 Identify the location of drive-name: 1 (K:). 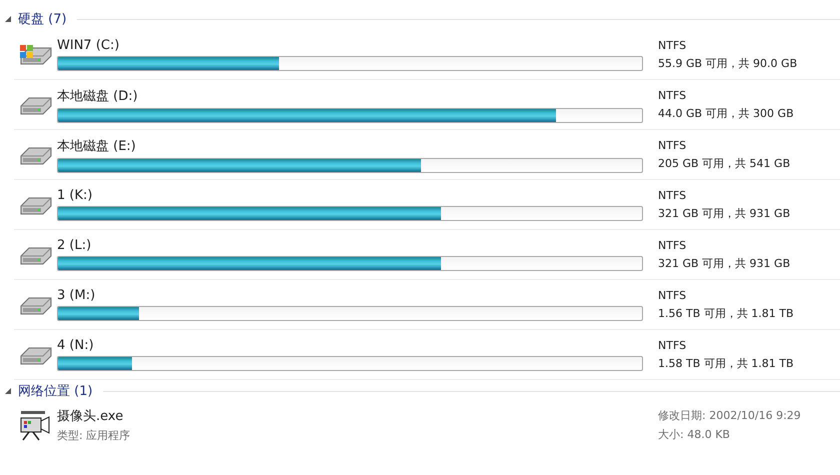
(350, 195).